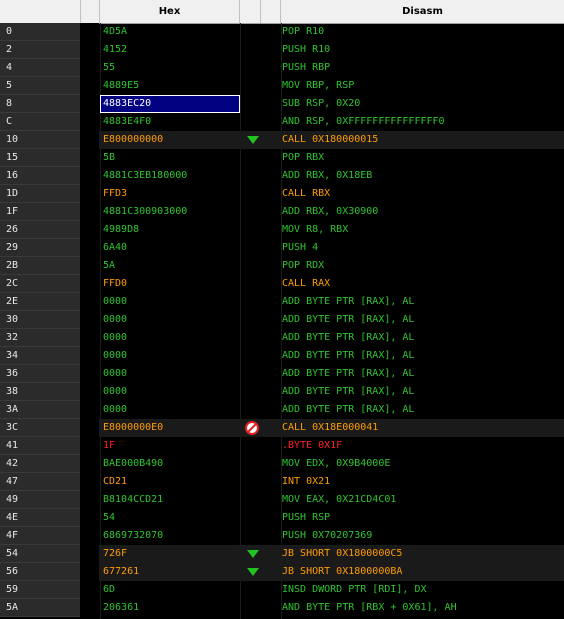 This screenshot has width=564, height=619. Describe the element at coordinates (306, 518) in the screenshot. I see `disasm-cell: PUSH RSP` at that location.